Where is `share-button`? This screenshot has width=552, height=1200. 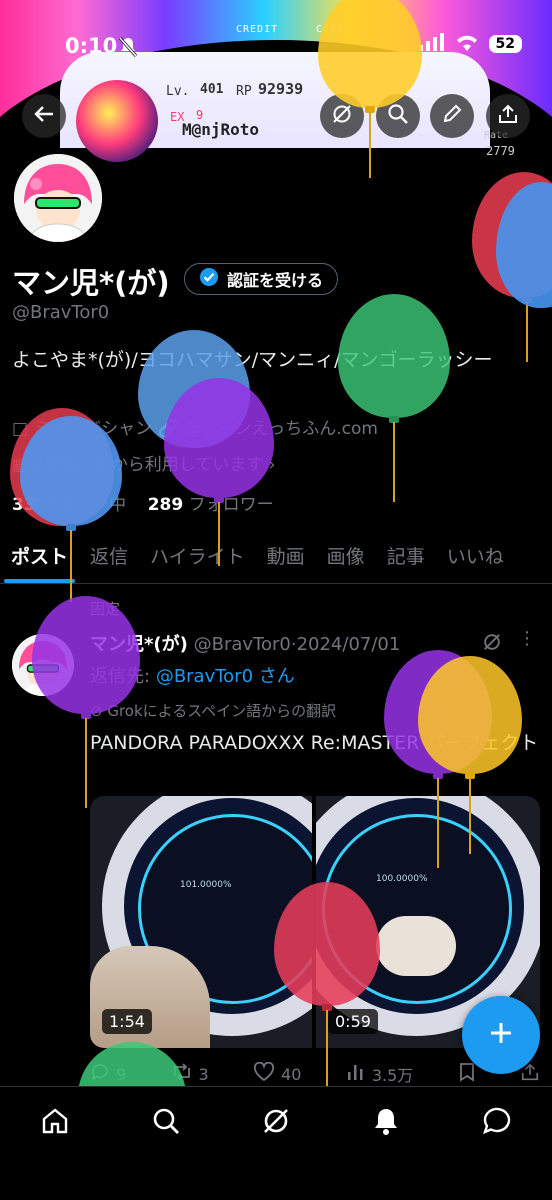 share-button is located at coordinates (508, 116).